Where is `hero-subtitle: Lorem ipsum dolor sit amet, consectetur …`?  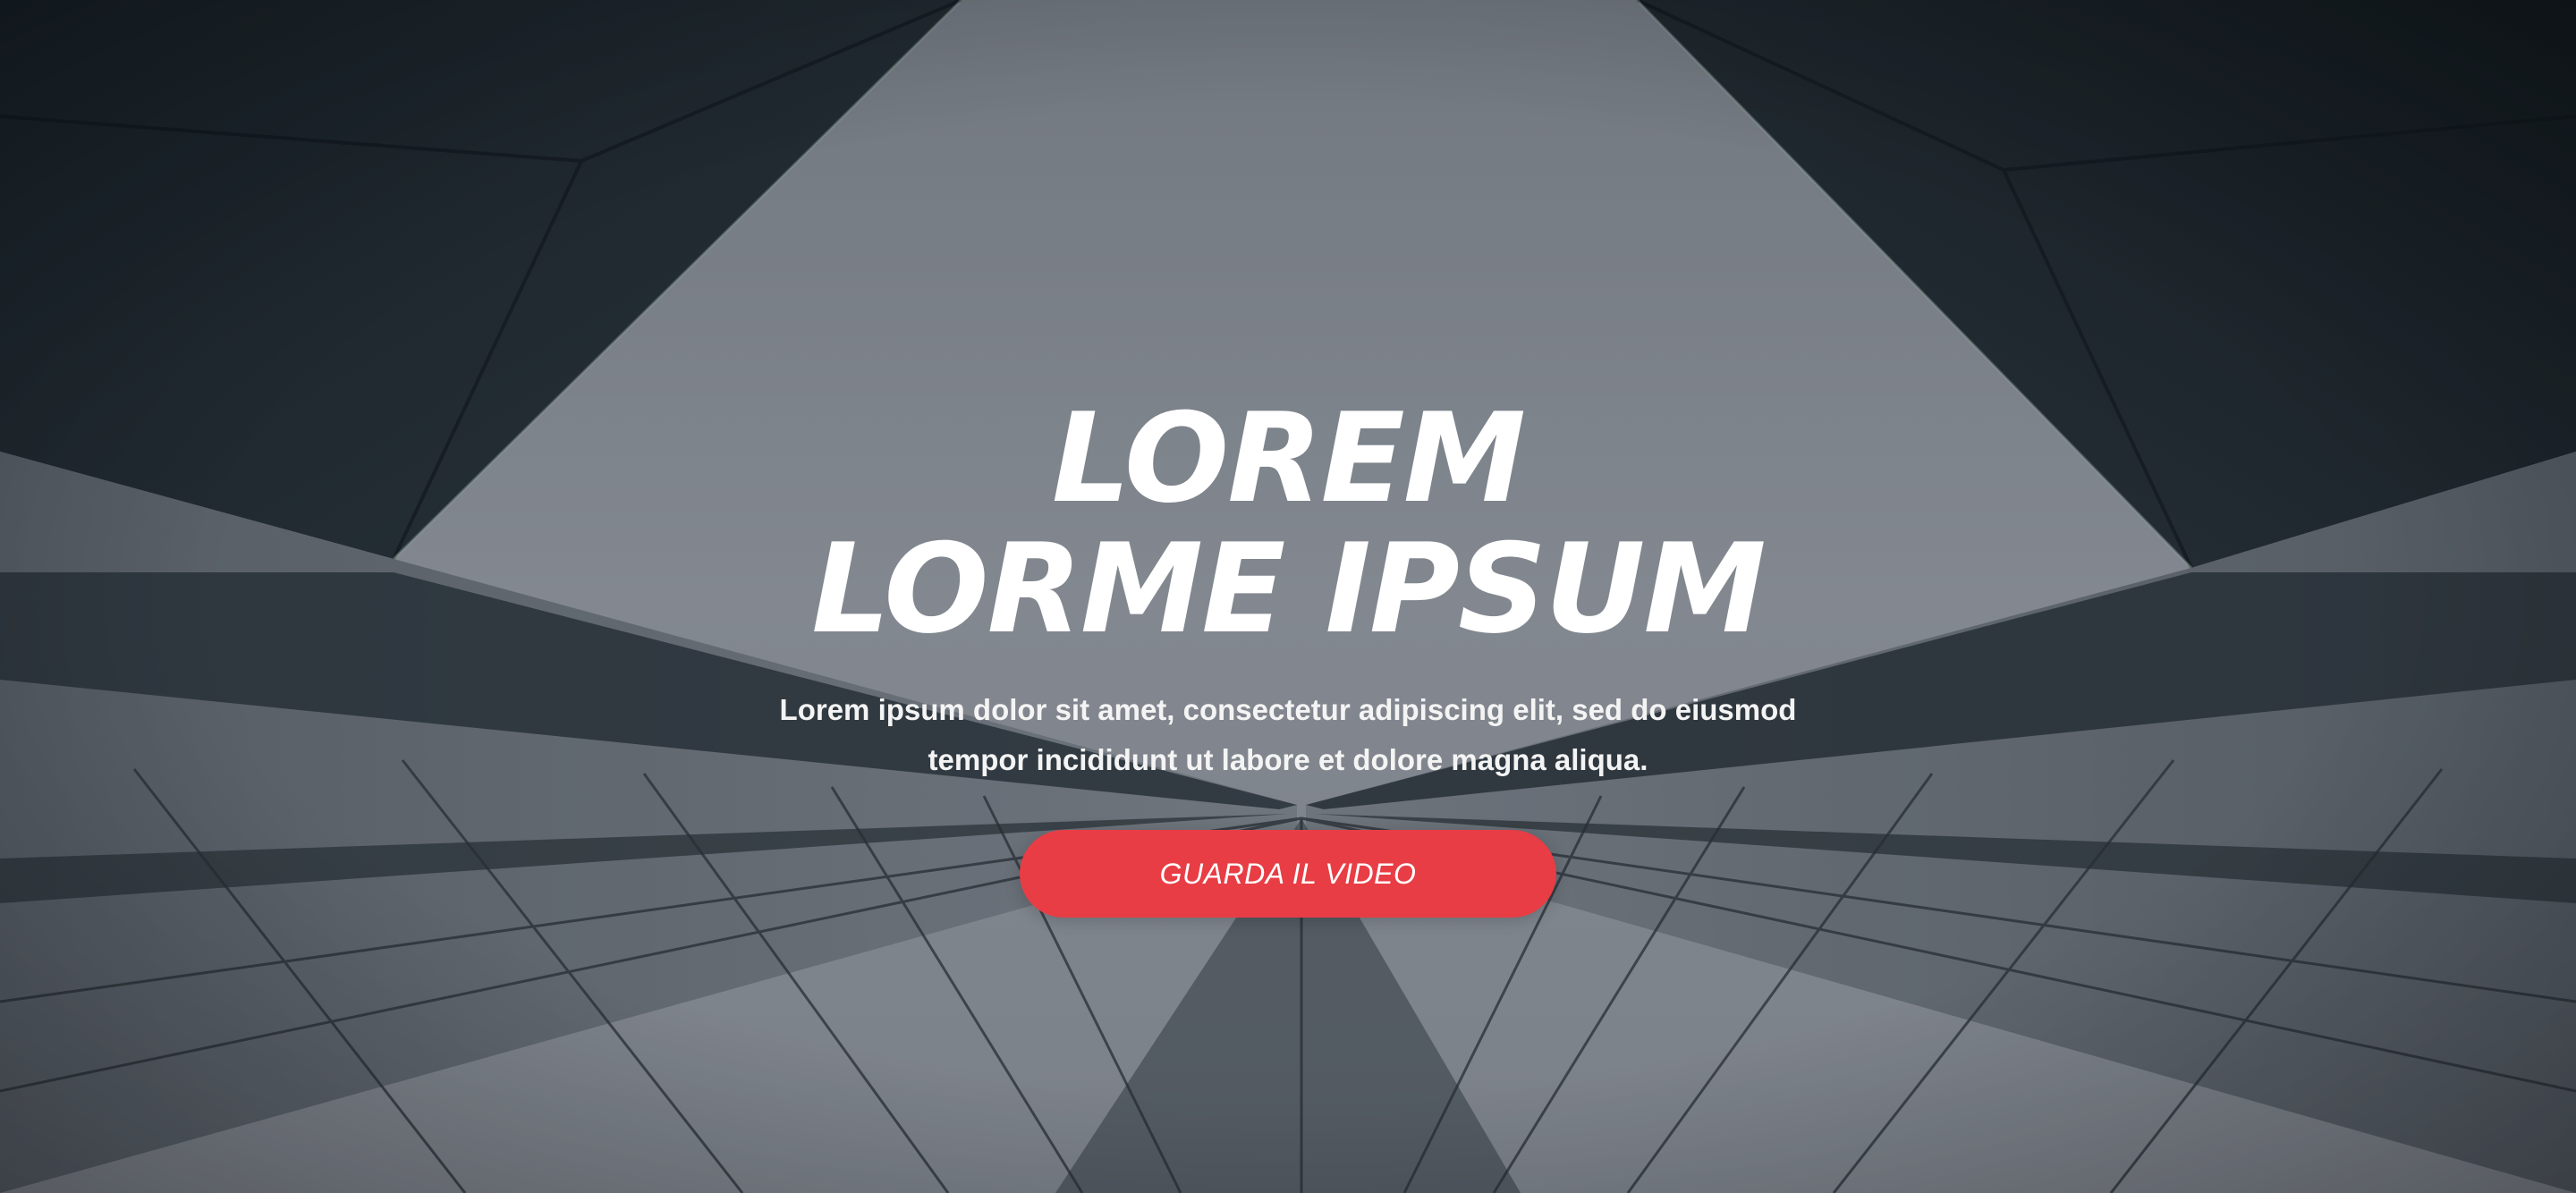 hero-subtitle: Lorem ipsum dolor sit amet, consectetur … is located at coordinates (1288, 735).